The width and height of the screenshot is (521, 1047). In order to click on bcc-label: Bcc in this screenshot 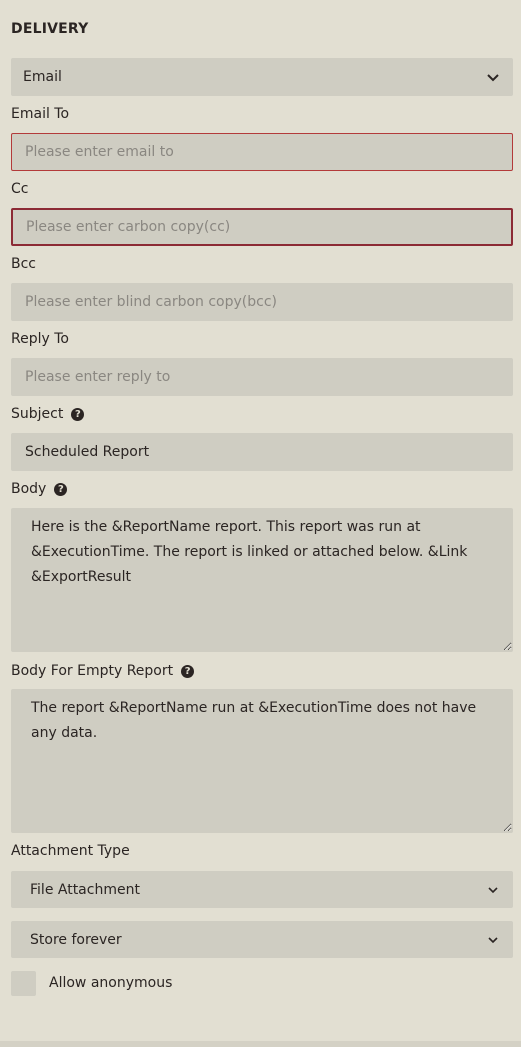, I will do `click(23, 264)`.